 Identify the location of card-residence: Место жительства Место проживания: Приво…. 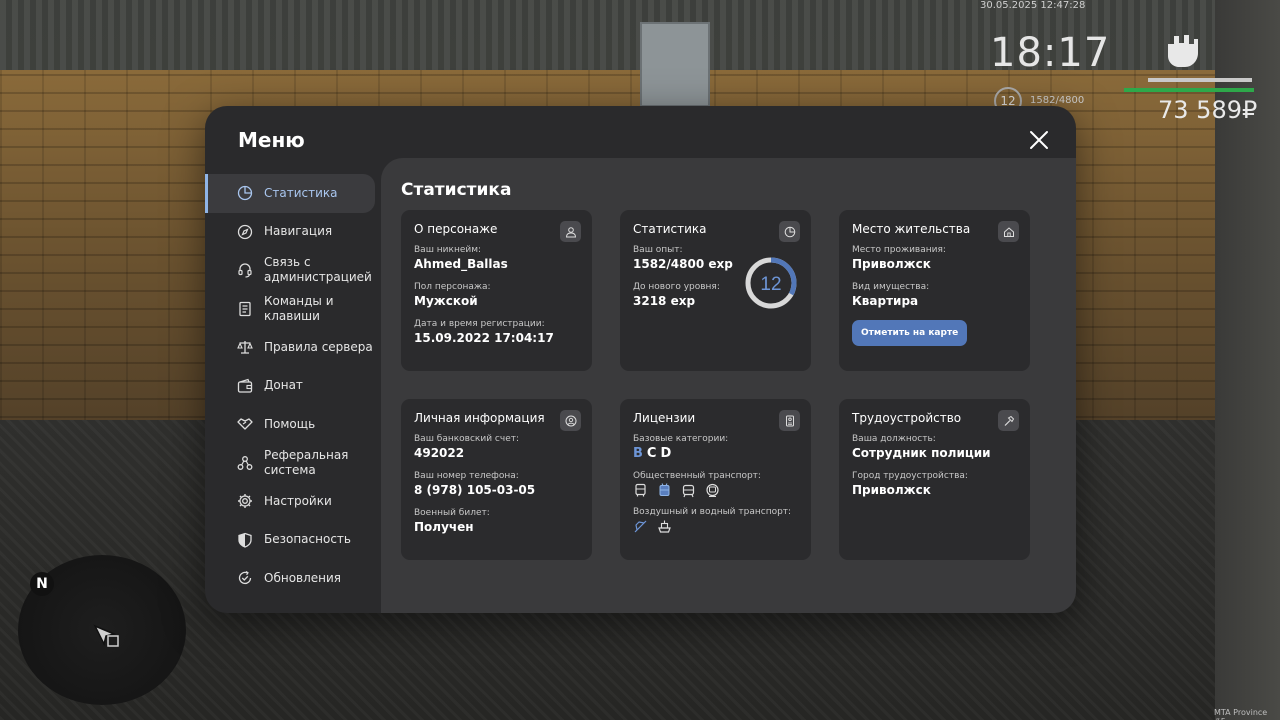
(934, 290).